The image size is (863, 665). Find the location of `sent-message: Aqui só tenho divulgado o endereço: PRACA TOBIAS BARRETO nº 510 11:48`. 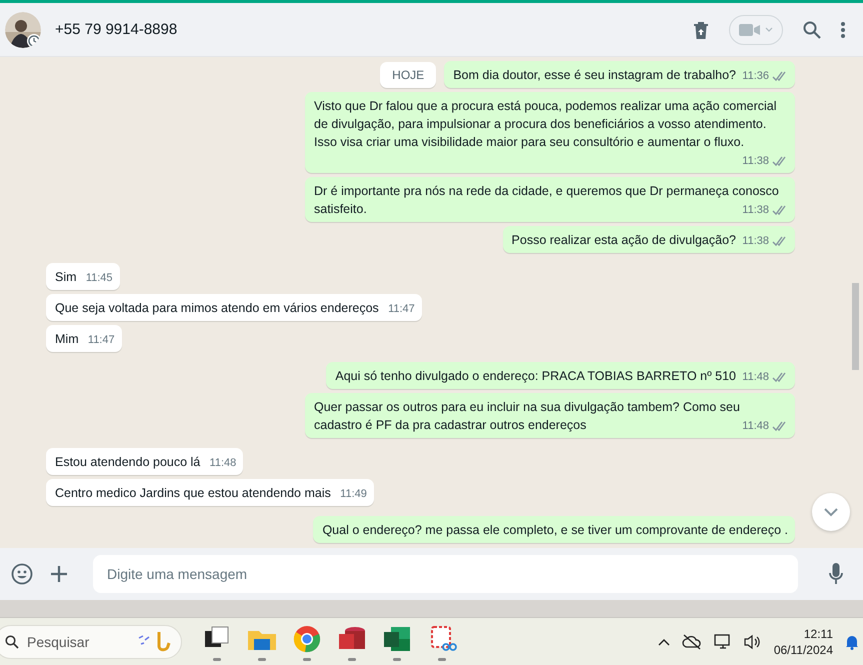

sent-message: Aqui só tenho divulgado o endereço: PRACA TOBIAS BARRETO nº 510 11:48 is located at coordinates (560, 375).